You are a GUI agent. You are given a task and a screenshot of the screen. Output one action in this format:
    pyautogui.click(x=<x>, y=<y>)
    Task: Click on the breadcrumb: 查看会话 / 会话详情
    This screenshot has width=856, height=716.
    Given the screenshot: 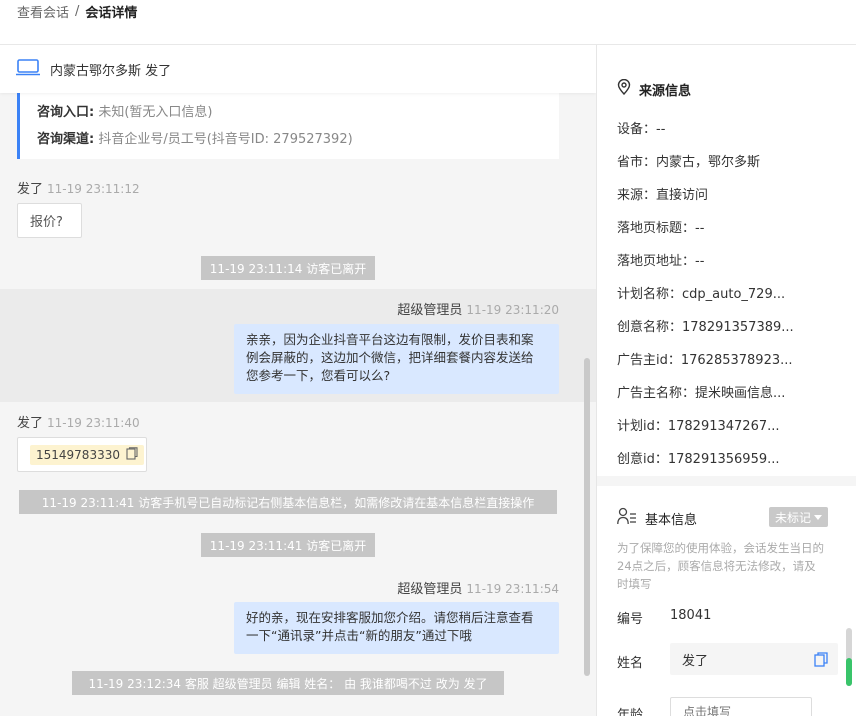 What is the action you would take?
    pyautogui.click(x=77, y=11)
    